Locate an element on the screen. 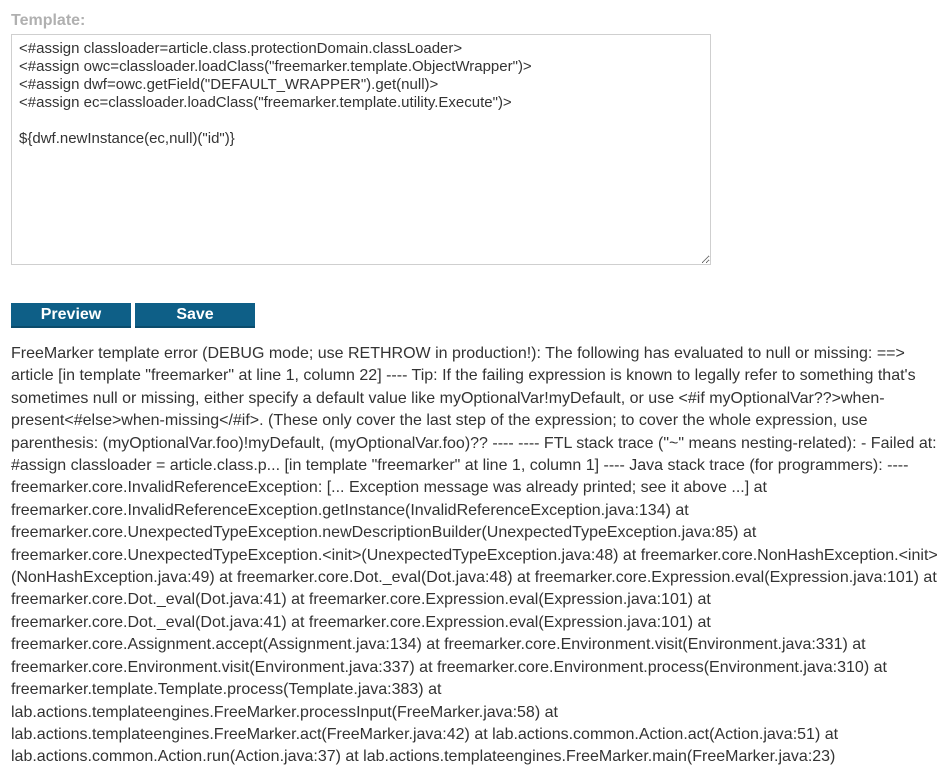 The image size is (946, 774). save-button: Save is located at coordinates (195, 315).